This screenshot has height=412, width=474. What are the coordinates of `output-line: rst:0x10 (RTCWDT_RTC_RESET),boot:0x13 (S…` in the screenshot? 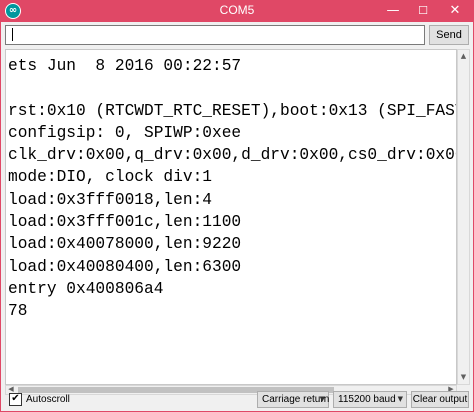 It's located at (232, 110).